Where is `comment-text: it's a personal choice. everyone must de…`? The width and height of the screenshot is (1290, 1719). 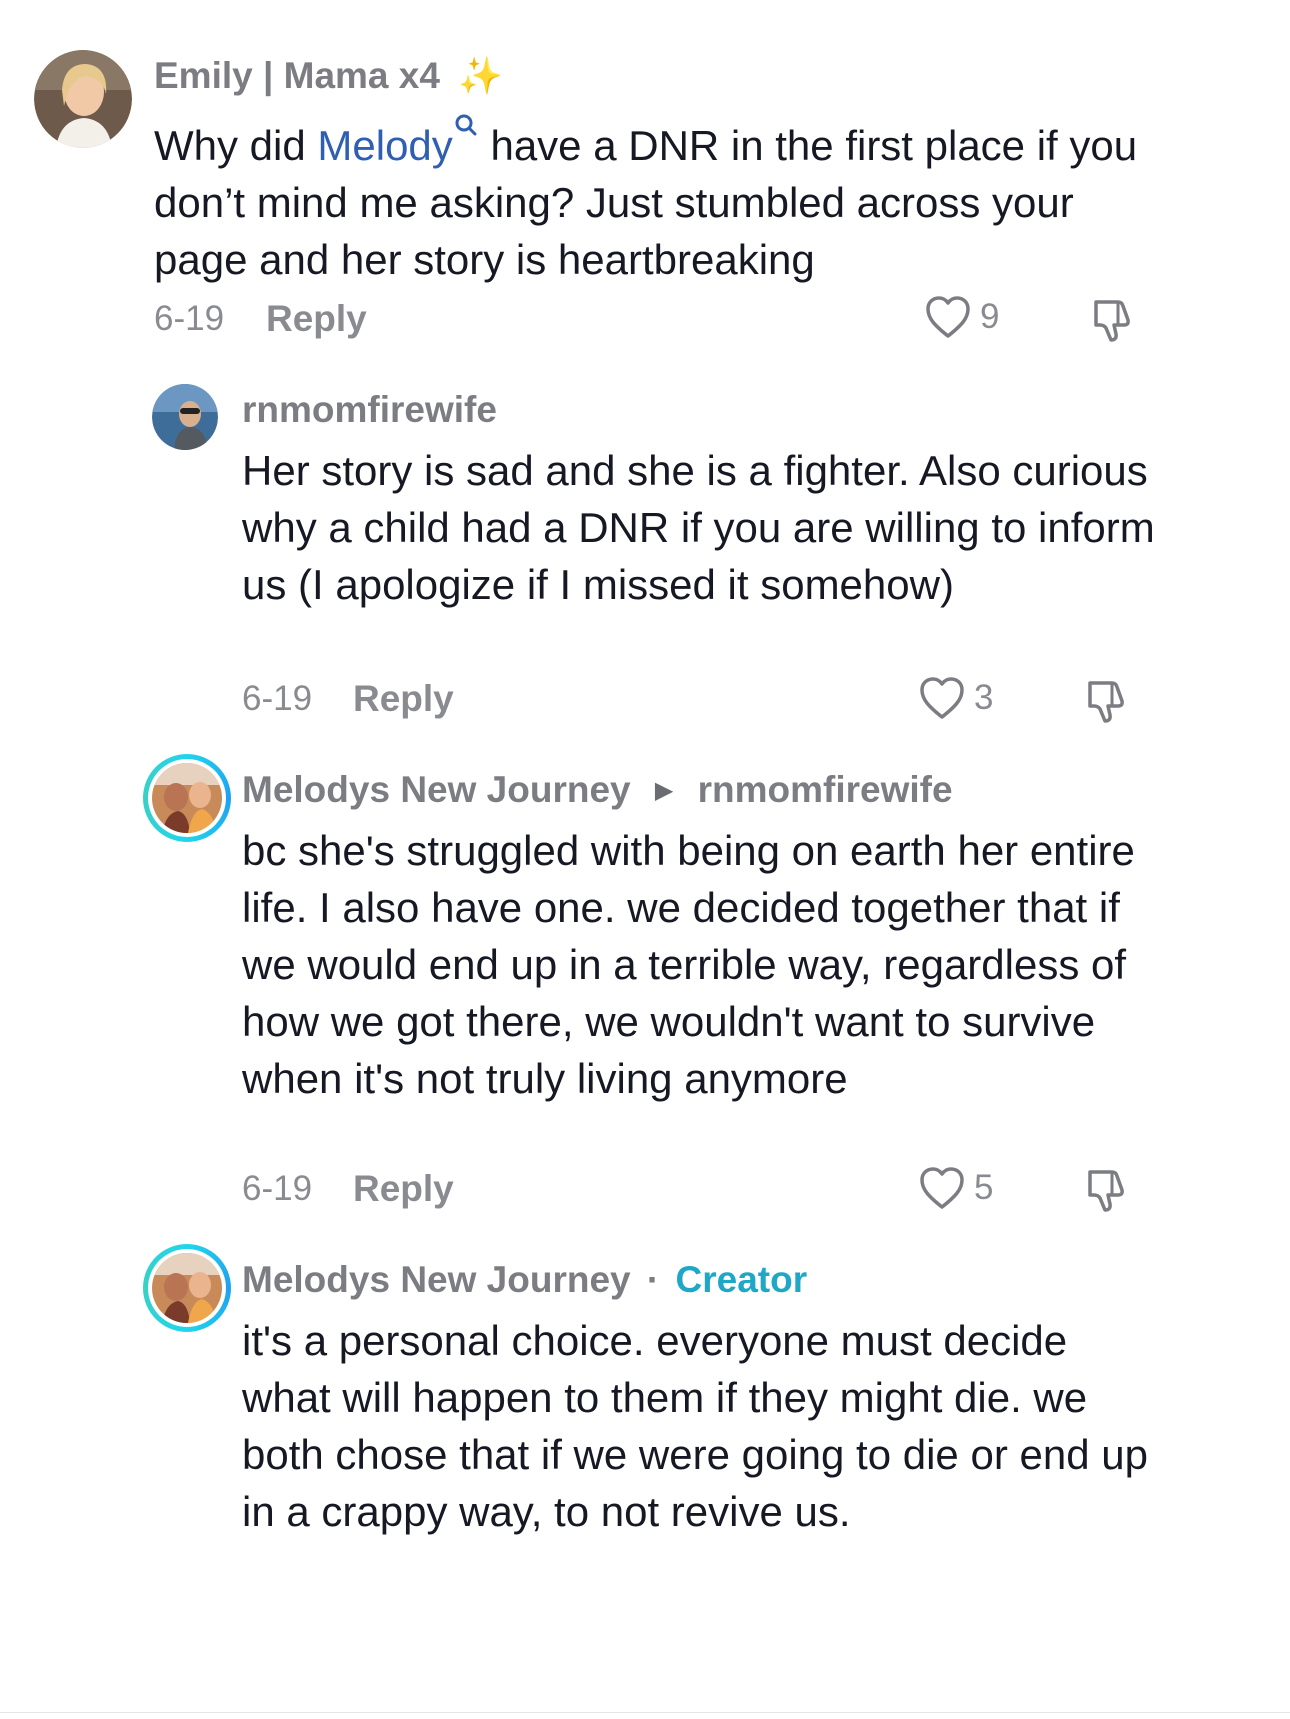 comment-text: it's a personal choice. everyone must de… is located at coordinates (695, 1426).